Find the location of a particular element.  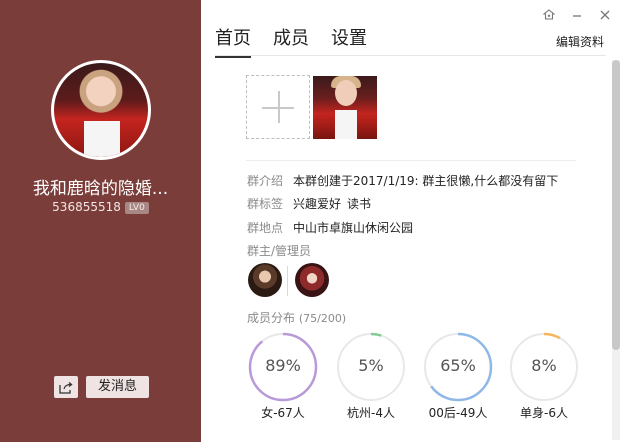

stat-single: 8% 单身-6人 is located at coordinates (544, 376).